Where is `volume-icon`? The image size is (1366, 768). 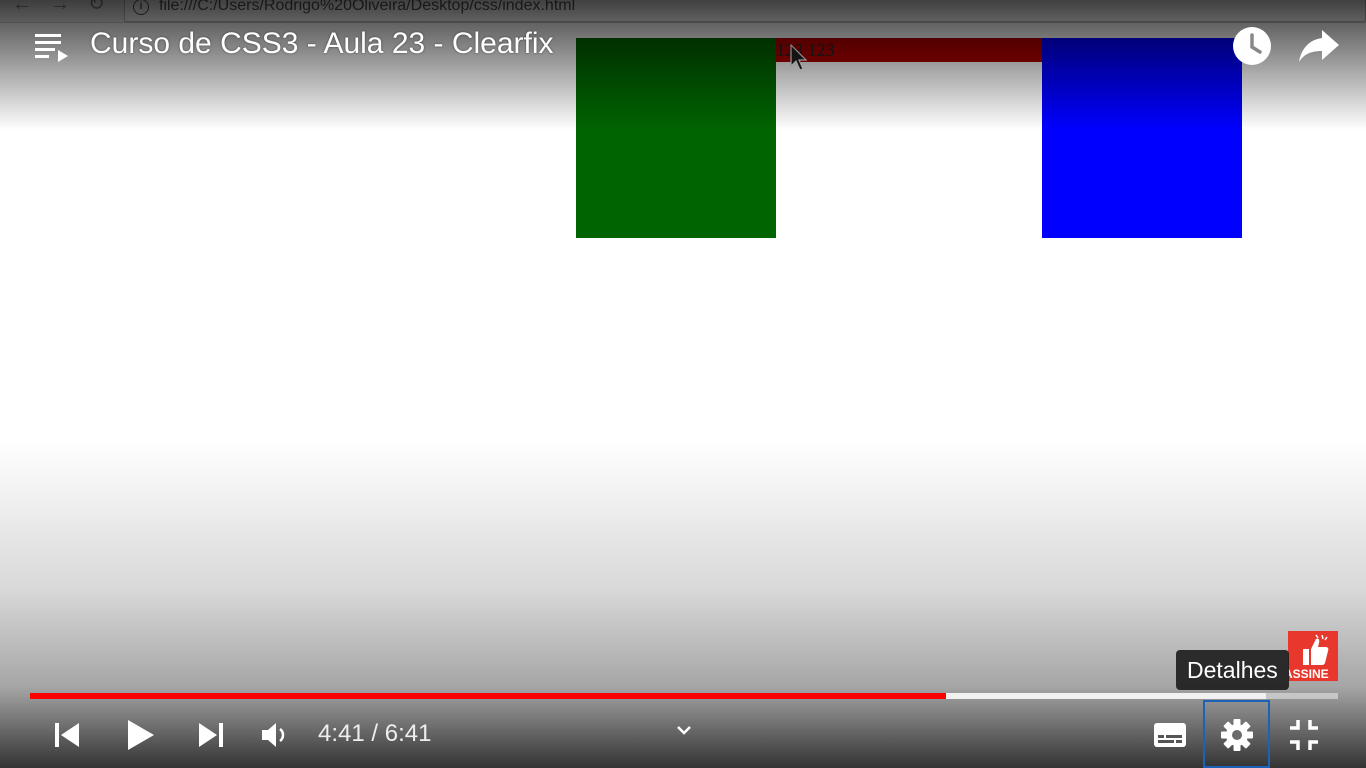
volume-icon is located at coordinates (273, 735).